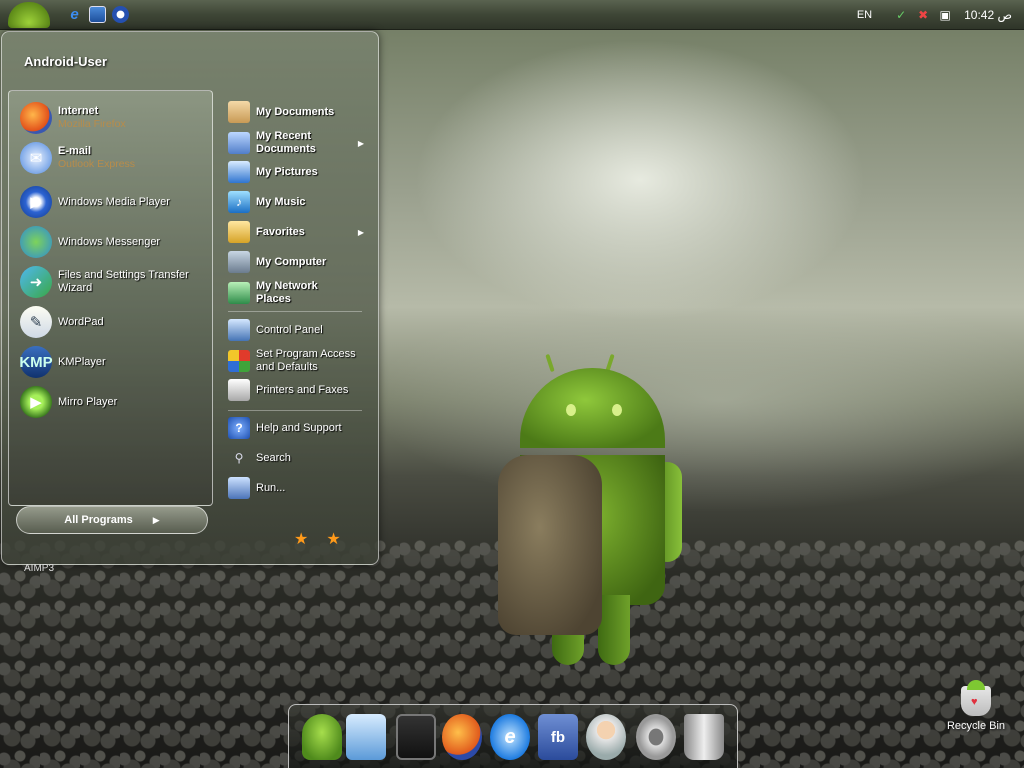 This screenshot has width=1024, height=768. Describe the element at coordinates (239, 428) in the screenshot. I see `help-icon: ?` at that location.